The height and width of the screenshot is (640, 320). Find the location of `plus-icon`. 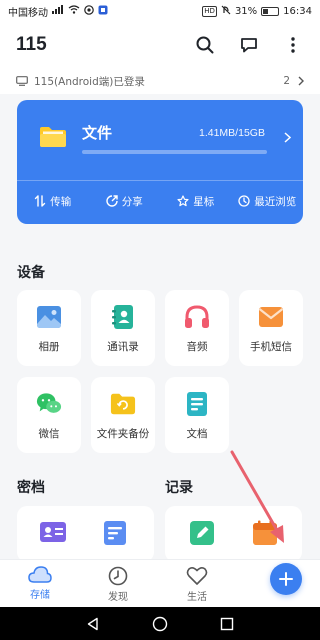

plus-icon is located at coordinates (286, 579).